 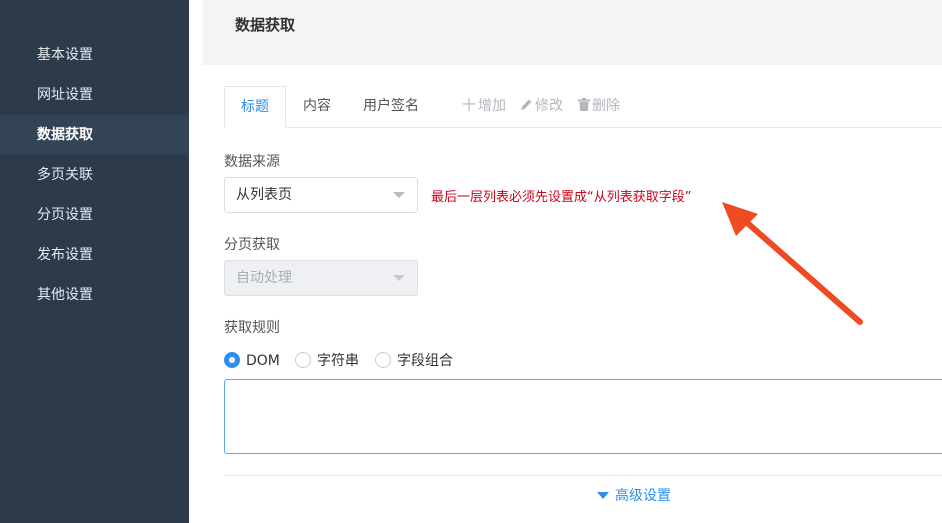 I want to click on rule-label: 获取规则, so click(x=252, y=328).